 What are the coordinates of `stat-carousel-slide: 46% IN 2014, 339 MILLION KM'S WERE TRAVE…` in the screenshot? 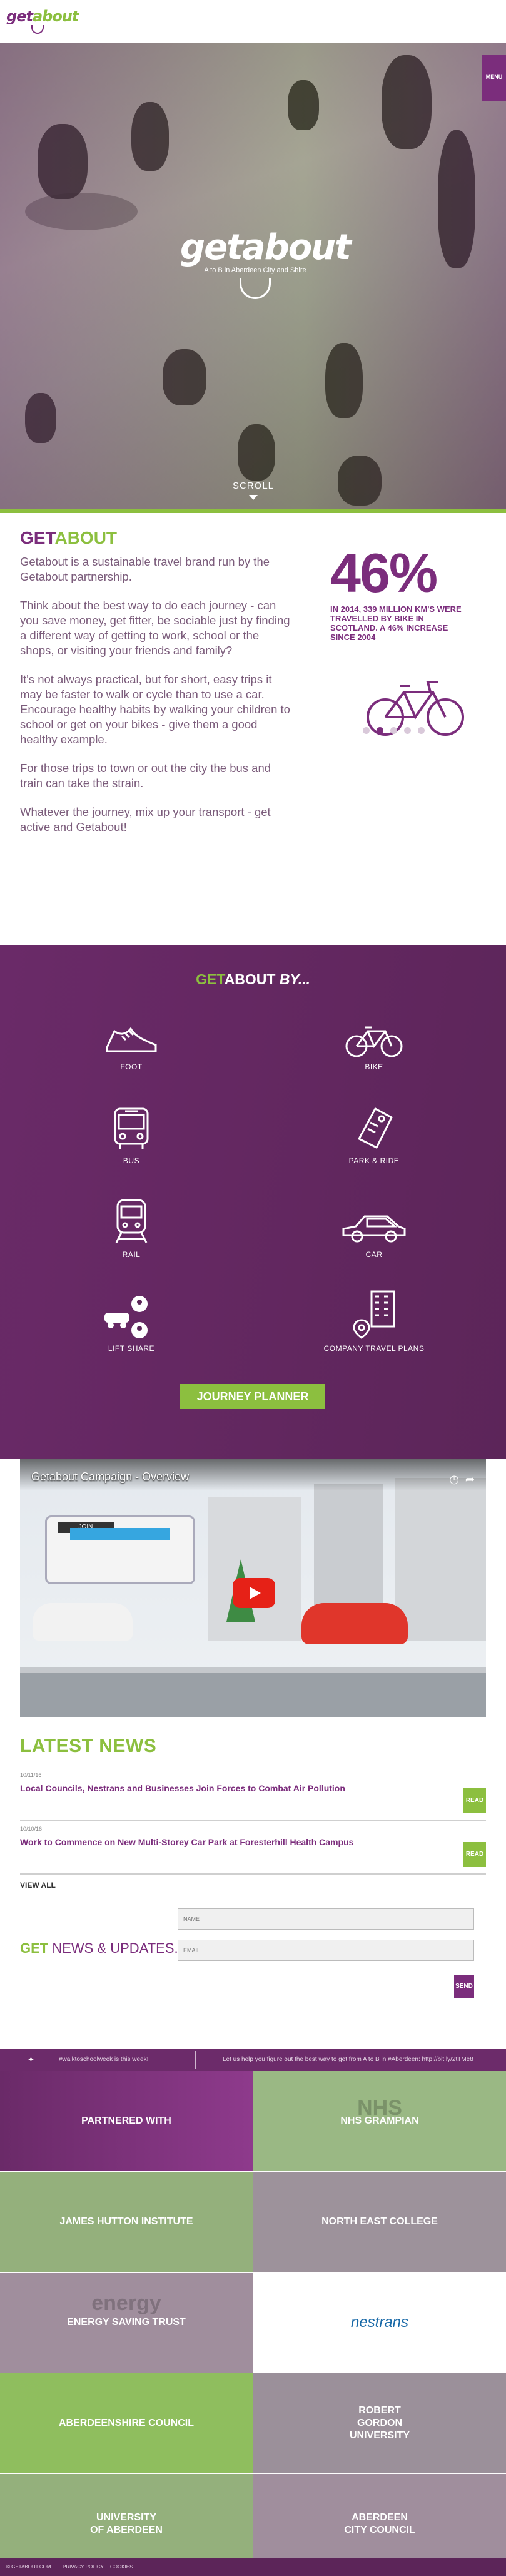 It's located at (402, 639).